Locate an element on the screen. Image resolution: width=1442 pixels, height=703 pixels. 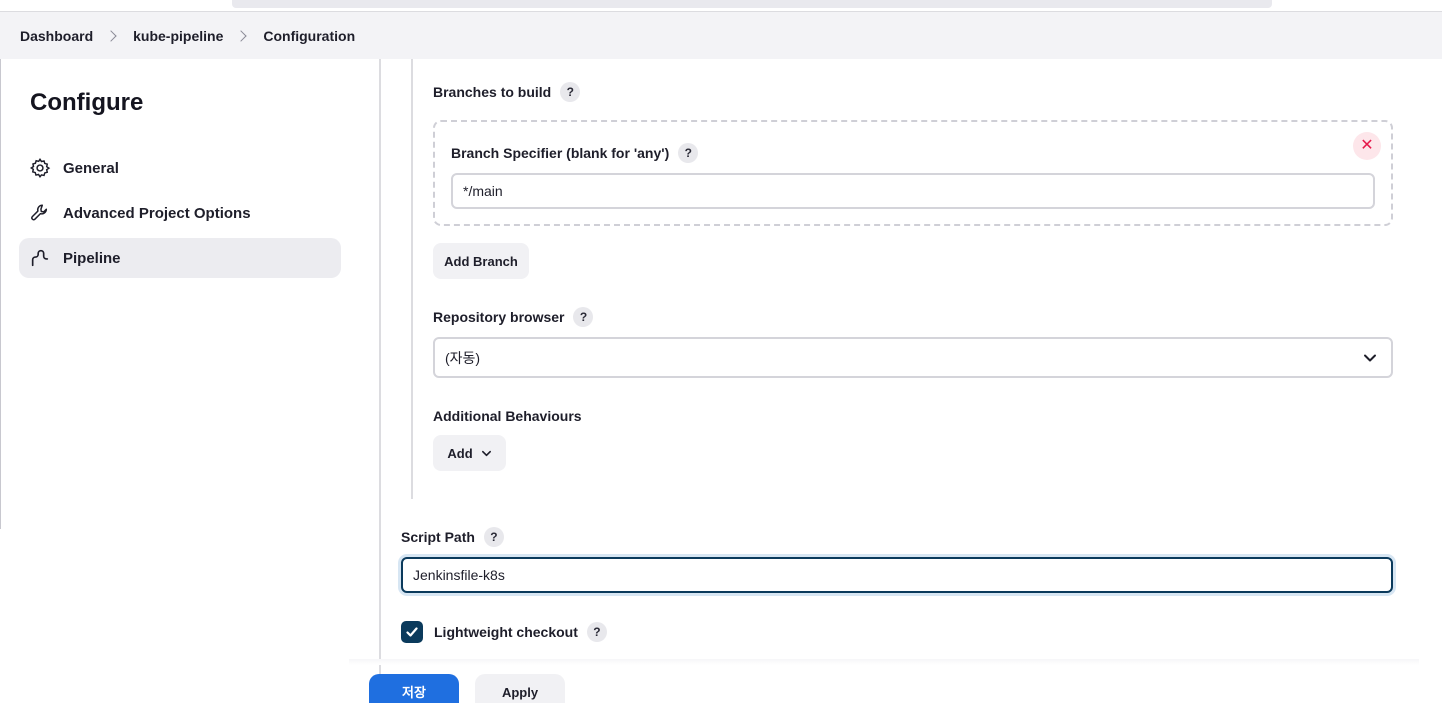
branch-specifier-input: */main is located at coordinates (913, 191).